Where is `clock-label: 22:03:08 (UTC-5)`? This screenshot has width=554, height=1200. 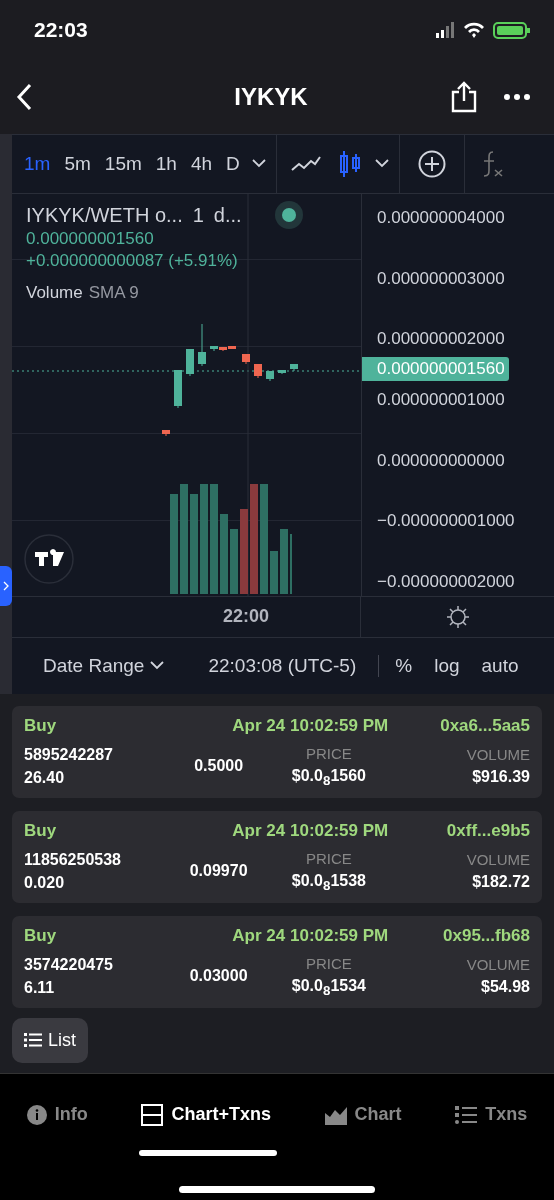
clock-label: 22:03:08 (UTC-5) is located at coordinates (294, 665).